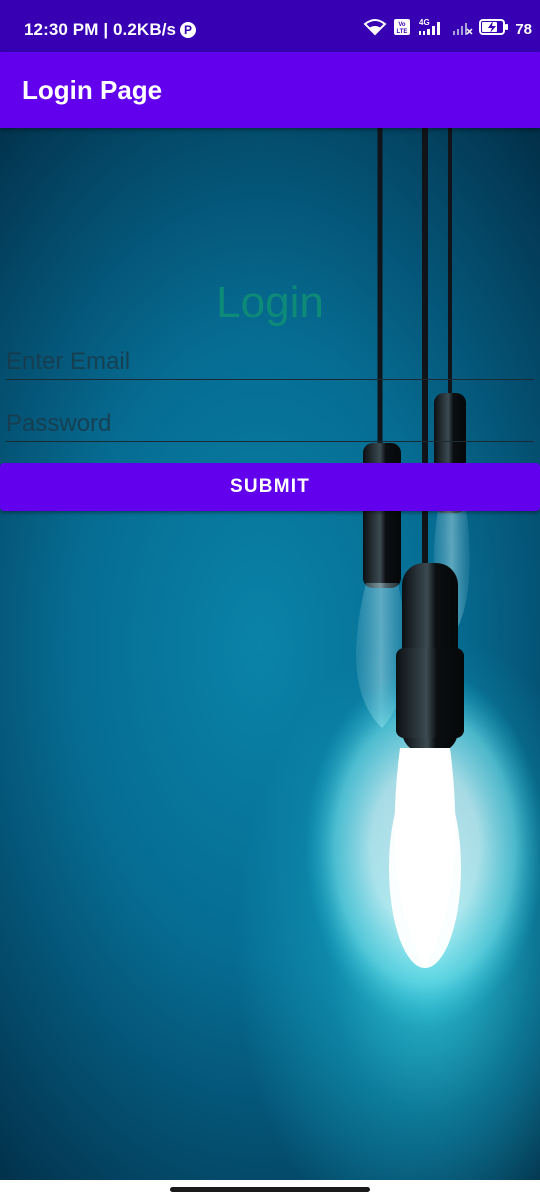 The height and width of the screenshot is (1200, 540). Describe the element at coordinates (447, 29) in the screenshot. I see `status-right: Vo LTE 4G 78` at that location.